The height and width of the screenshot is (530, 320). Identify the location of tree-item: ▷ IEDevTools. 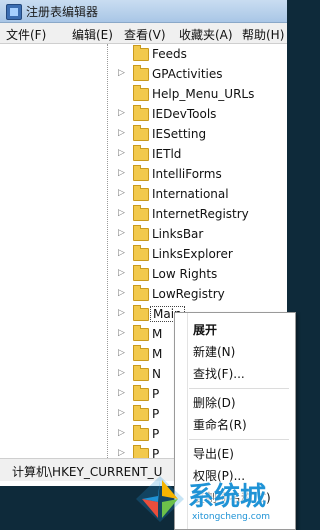
(143, 114).